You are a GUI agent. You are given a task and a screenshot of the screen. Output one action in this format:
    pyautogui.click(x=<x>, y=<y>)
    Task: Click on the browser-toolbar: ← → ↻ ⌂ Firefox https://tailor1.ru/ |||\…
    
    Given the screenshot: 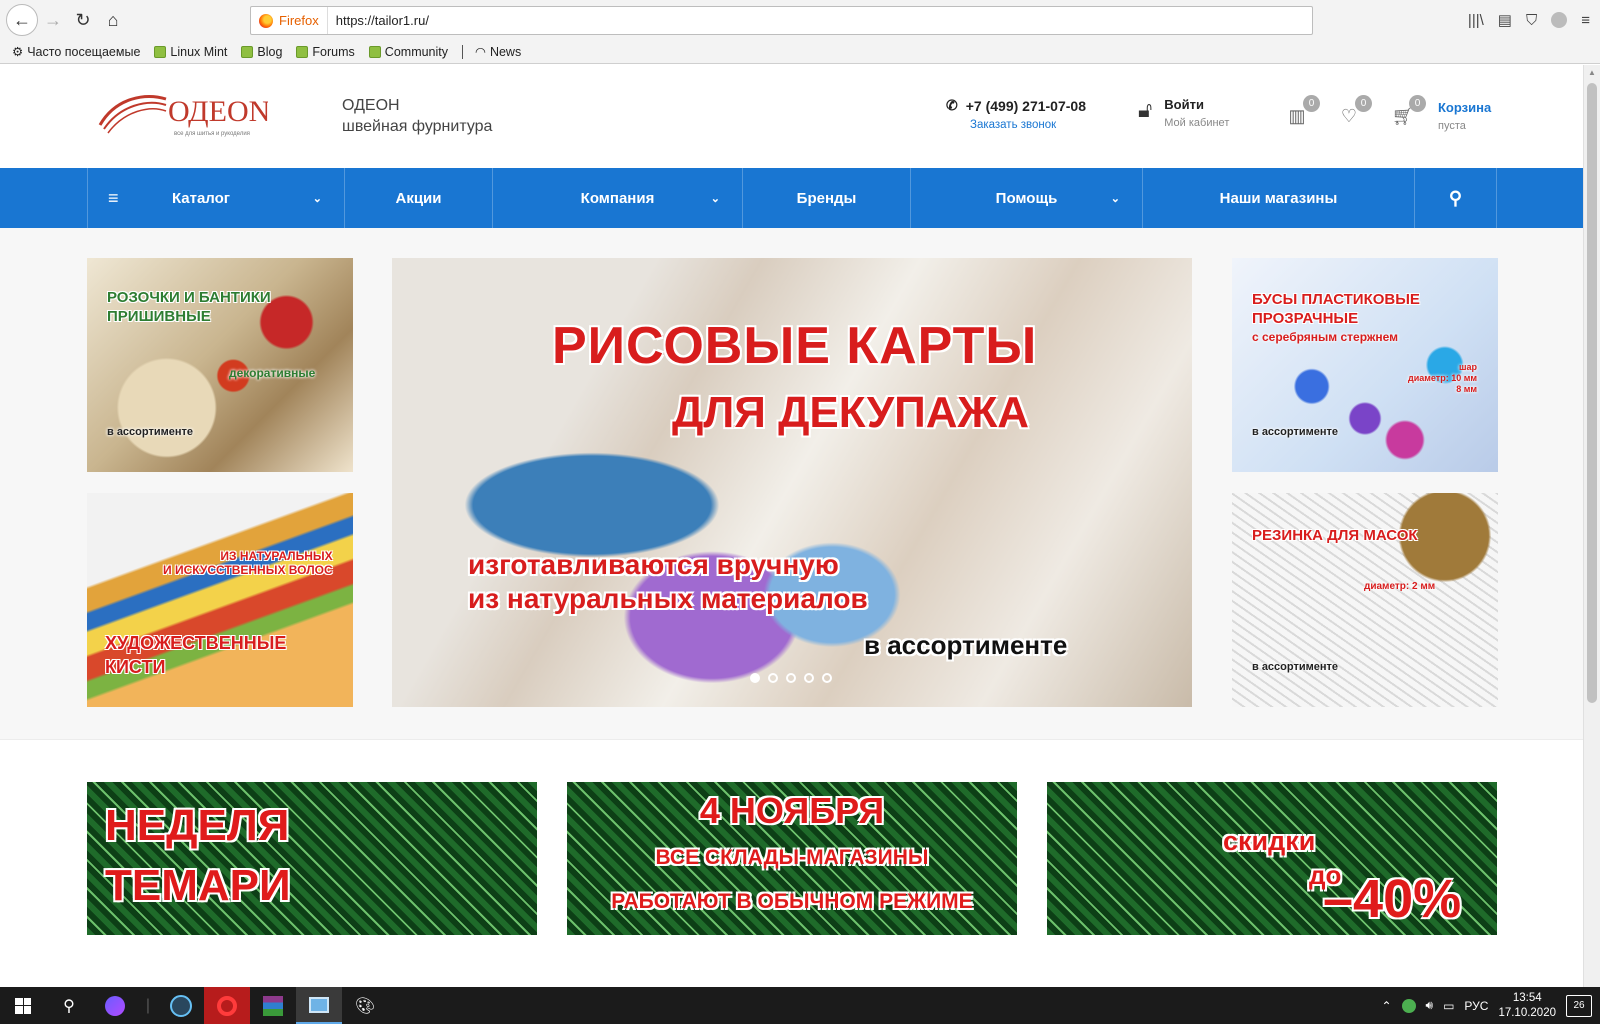 What is the action you would take?
    pyautogui.click(x=800, y=20)
    